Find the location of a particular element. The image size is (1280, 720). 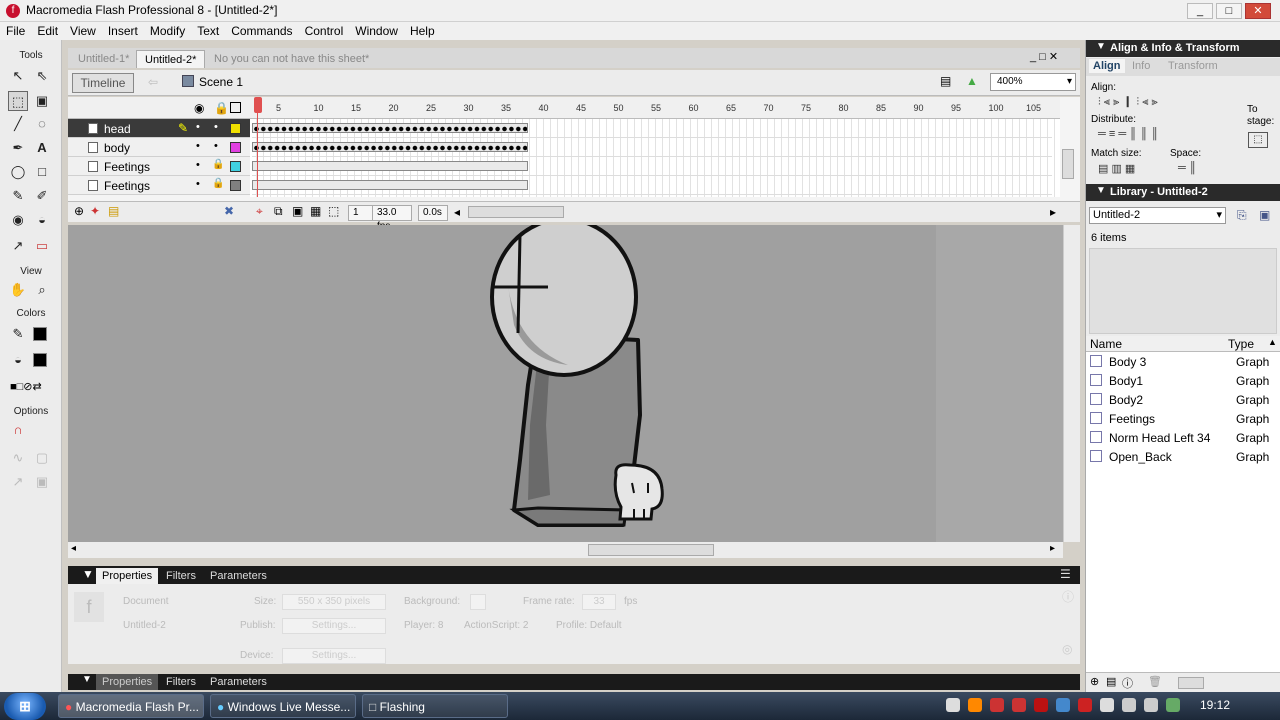

add-folder-icon: ▤ is located at coordinates (113, 211).